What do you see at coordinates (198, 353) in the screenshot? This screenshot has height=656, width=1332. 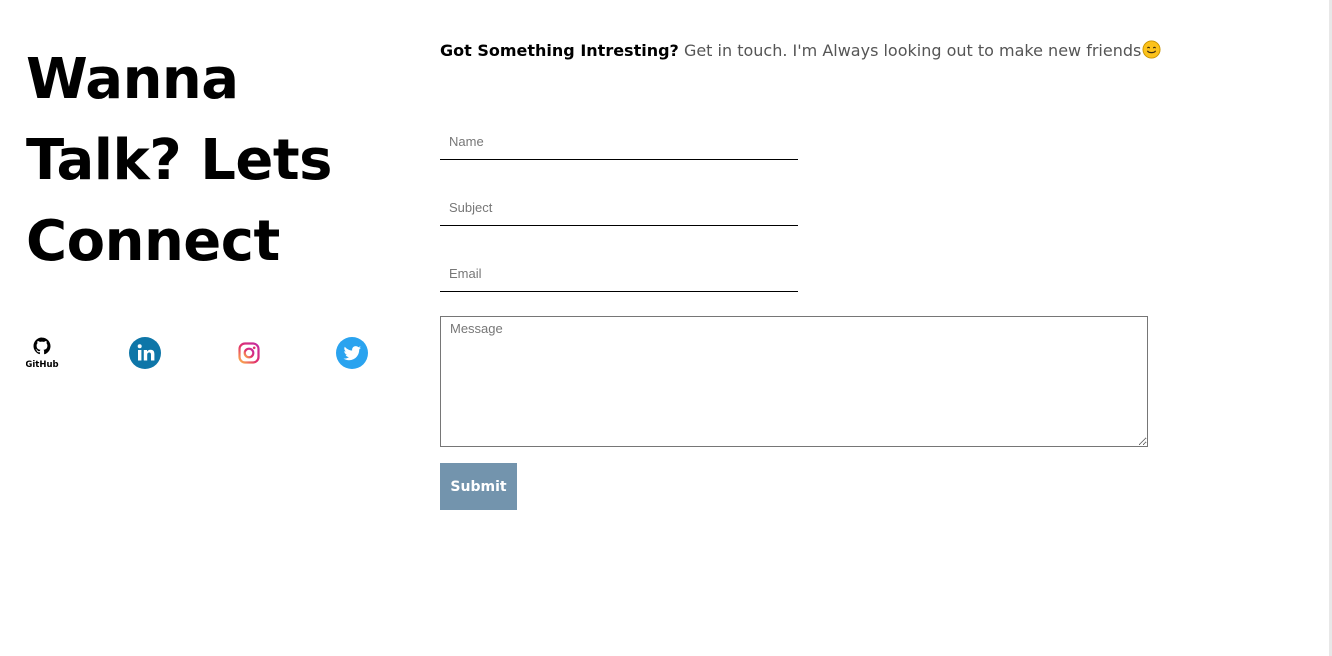 I see `social-links: GitHub` at bounding box center [198, 353].